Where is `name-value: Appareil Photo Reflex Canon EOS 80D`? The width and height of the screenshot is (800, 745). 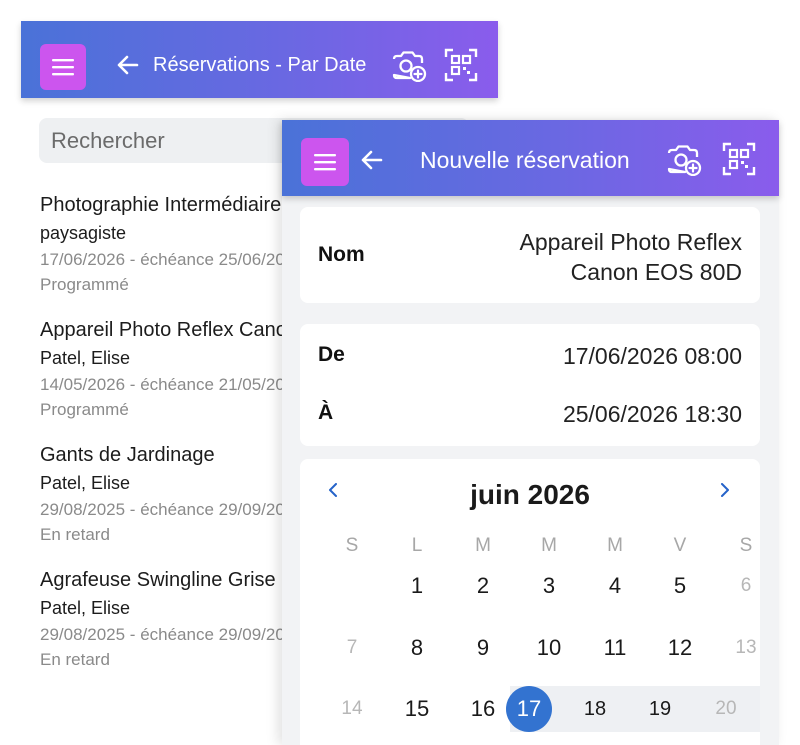
name-value: Appareil Photo Reflex Canon EOS 80D is located at coordinates (592, 257).